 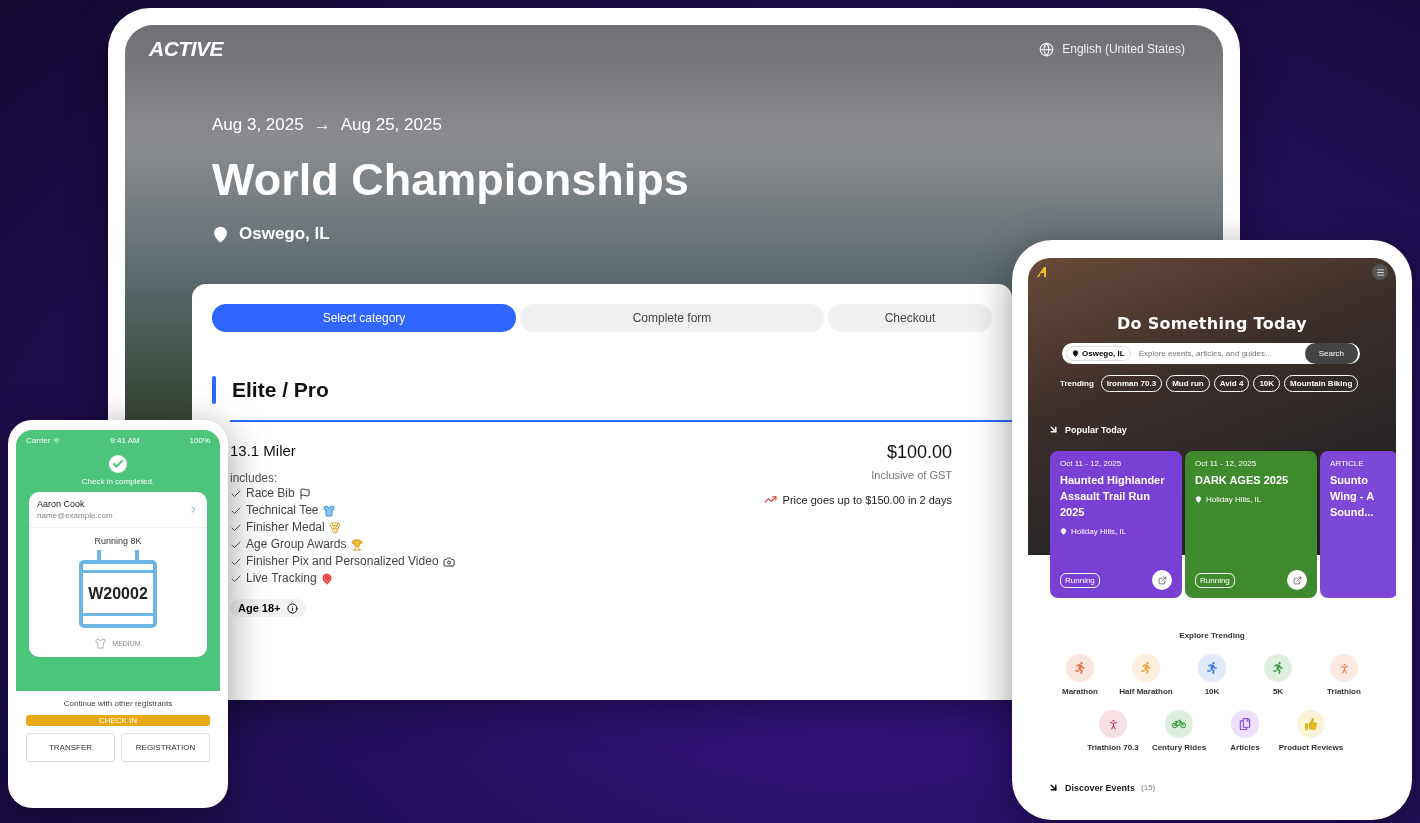 What do you see at coordinates (280, 390) in the screenshot?
I see `category-title: Elite / Pro` at bounding box center [280, 390].